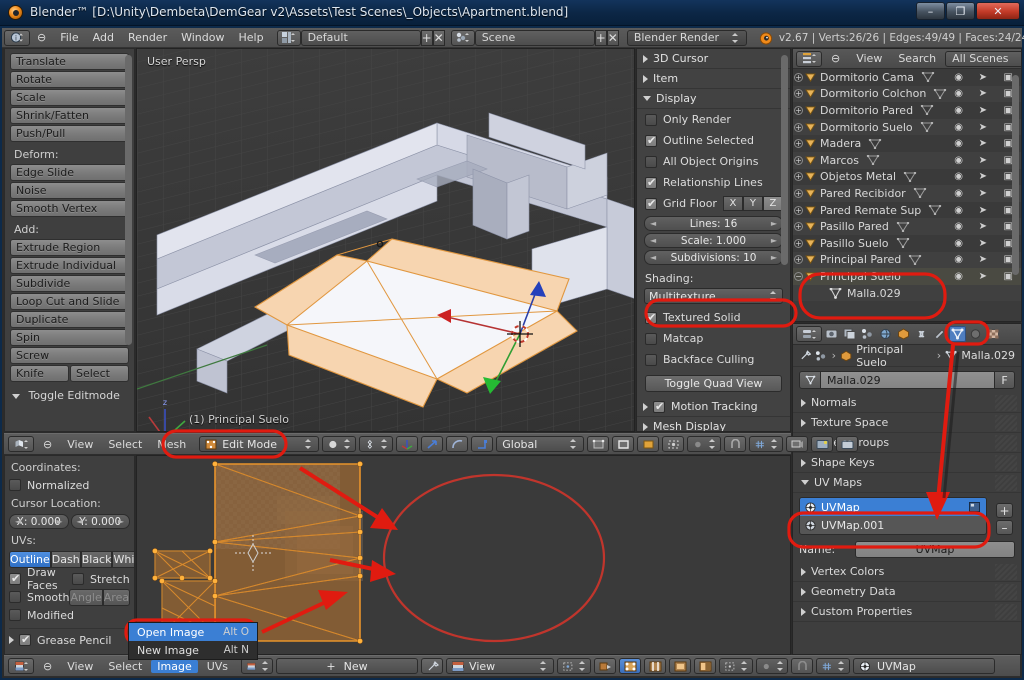  Describe the element at coordinates (998, 11) in the screenshot. I see `close-button: ✕` at that location.